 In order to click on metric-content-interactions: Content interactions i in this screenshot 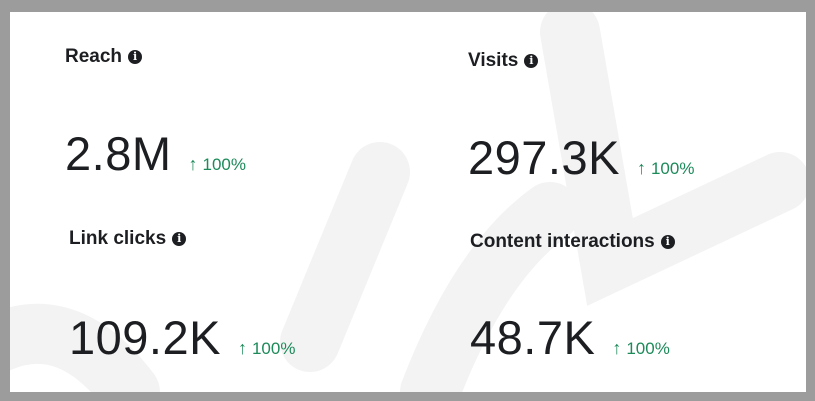, I will do `click(572, 242)`.